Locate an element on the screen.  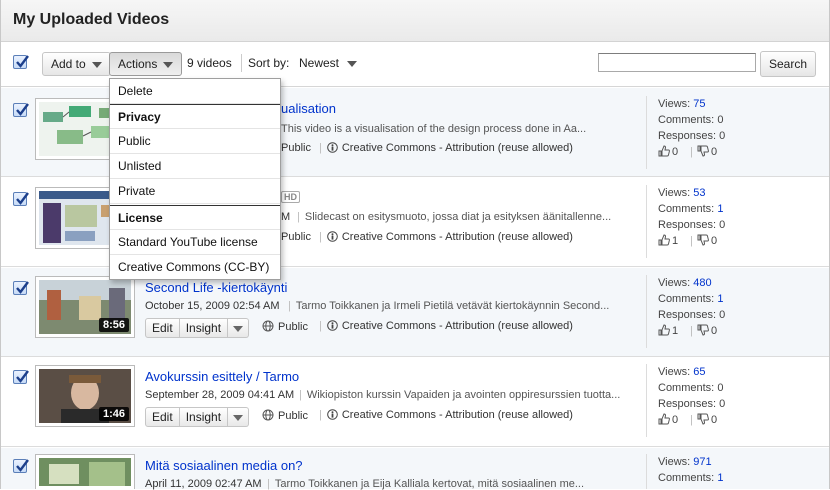
menu-item-unlisted: Unlisted is located at coordinates (195, 166).